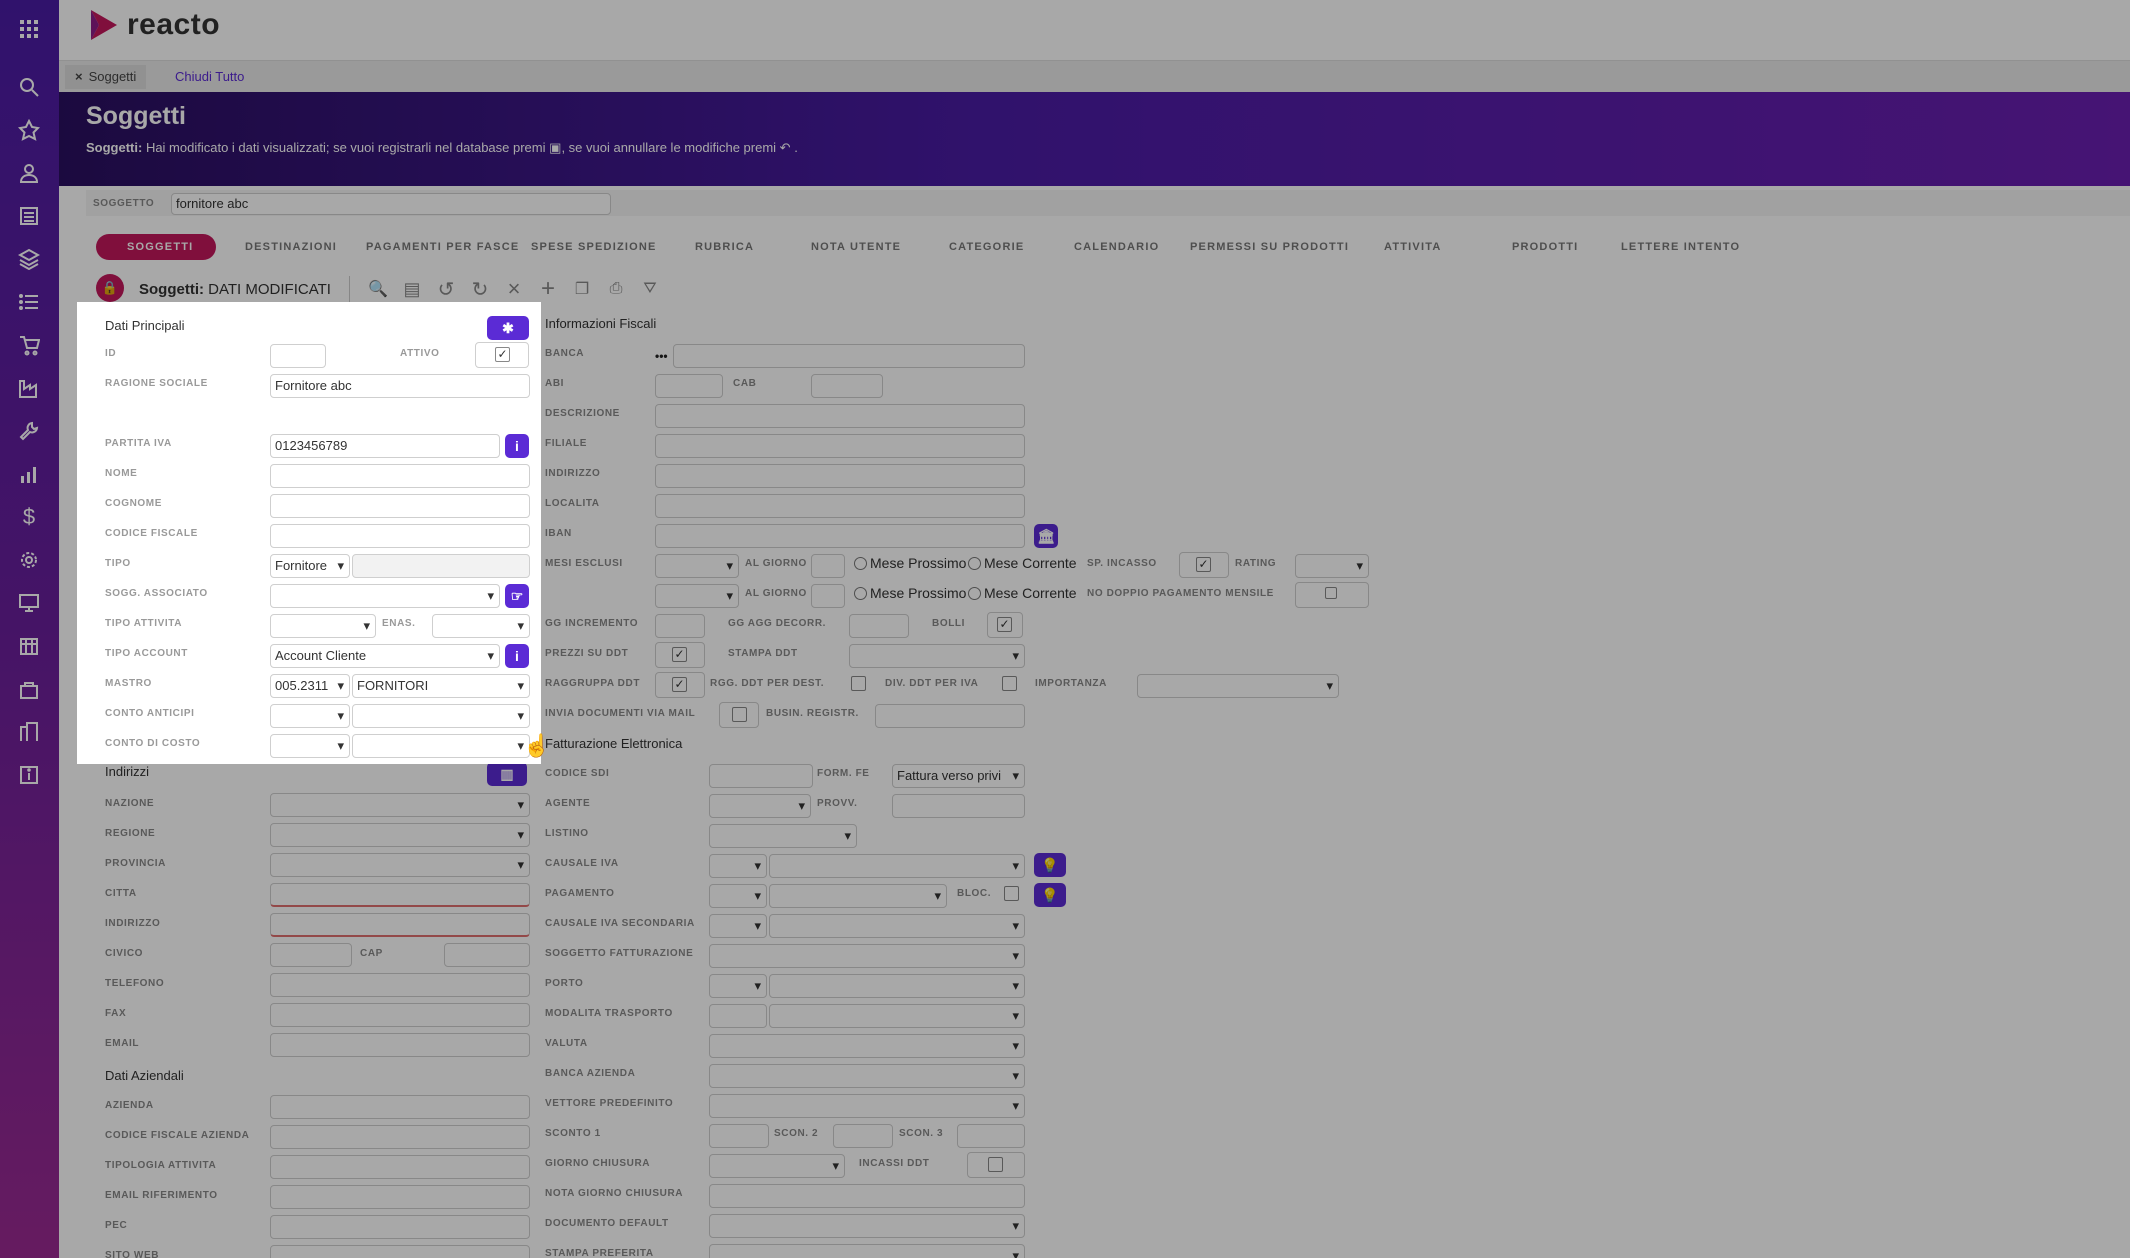 The height and width of the screenshot is (1258, 2130). What do you see at coordinates (1011, 893) in the screenshot?
I see `bloc-checkbox` at bounding box center [1011, 893].